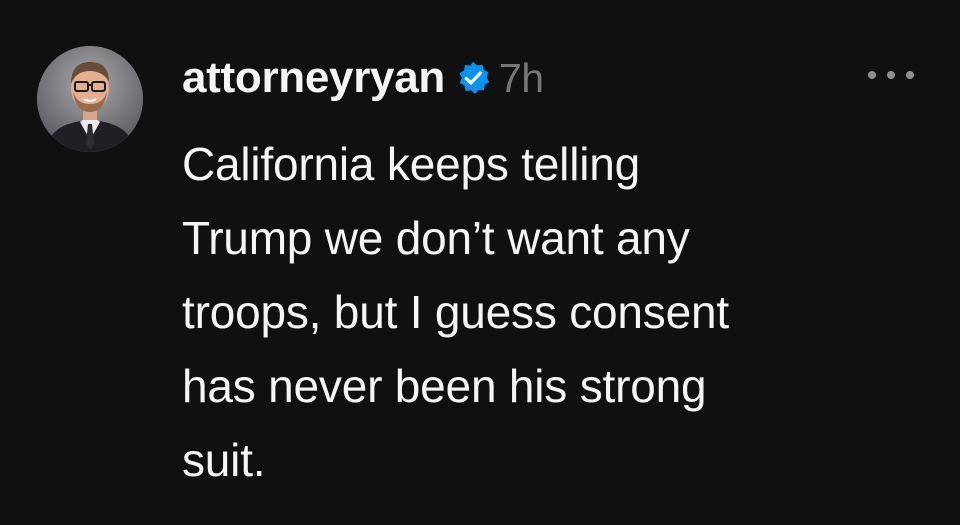  What do you see at coordinates (455, 312) in the screenshot?
I see `post-text-line: troops, but I guess consent` at bounding box center [455, 312].